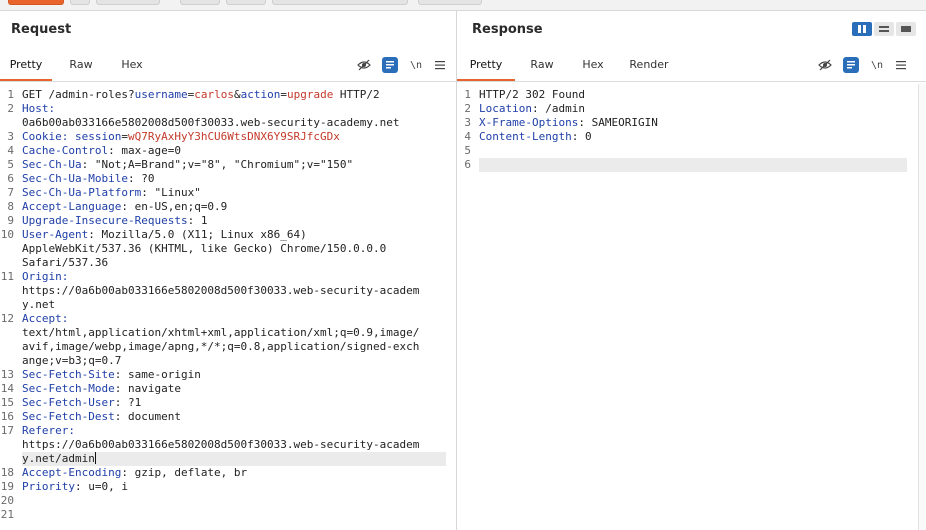  Describe the element at coordinates (111, 375) in the screenshot. I see `code-line: Sec-Fetch-Site: same-origin` at that location.